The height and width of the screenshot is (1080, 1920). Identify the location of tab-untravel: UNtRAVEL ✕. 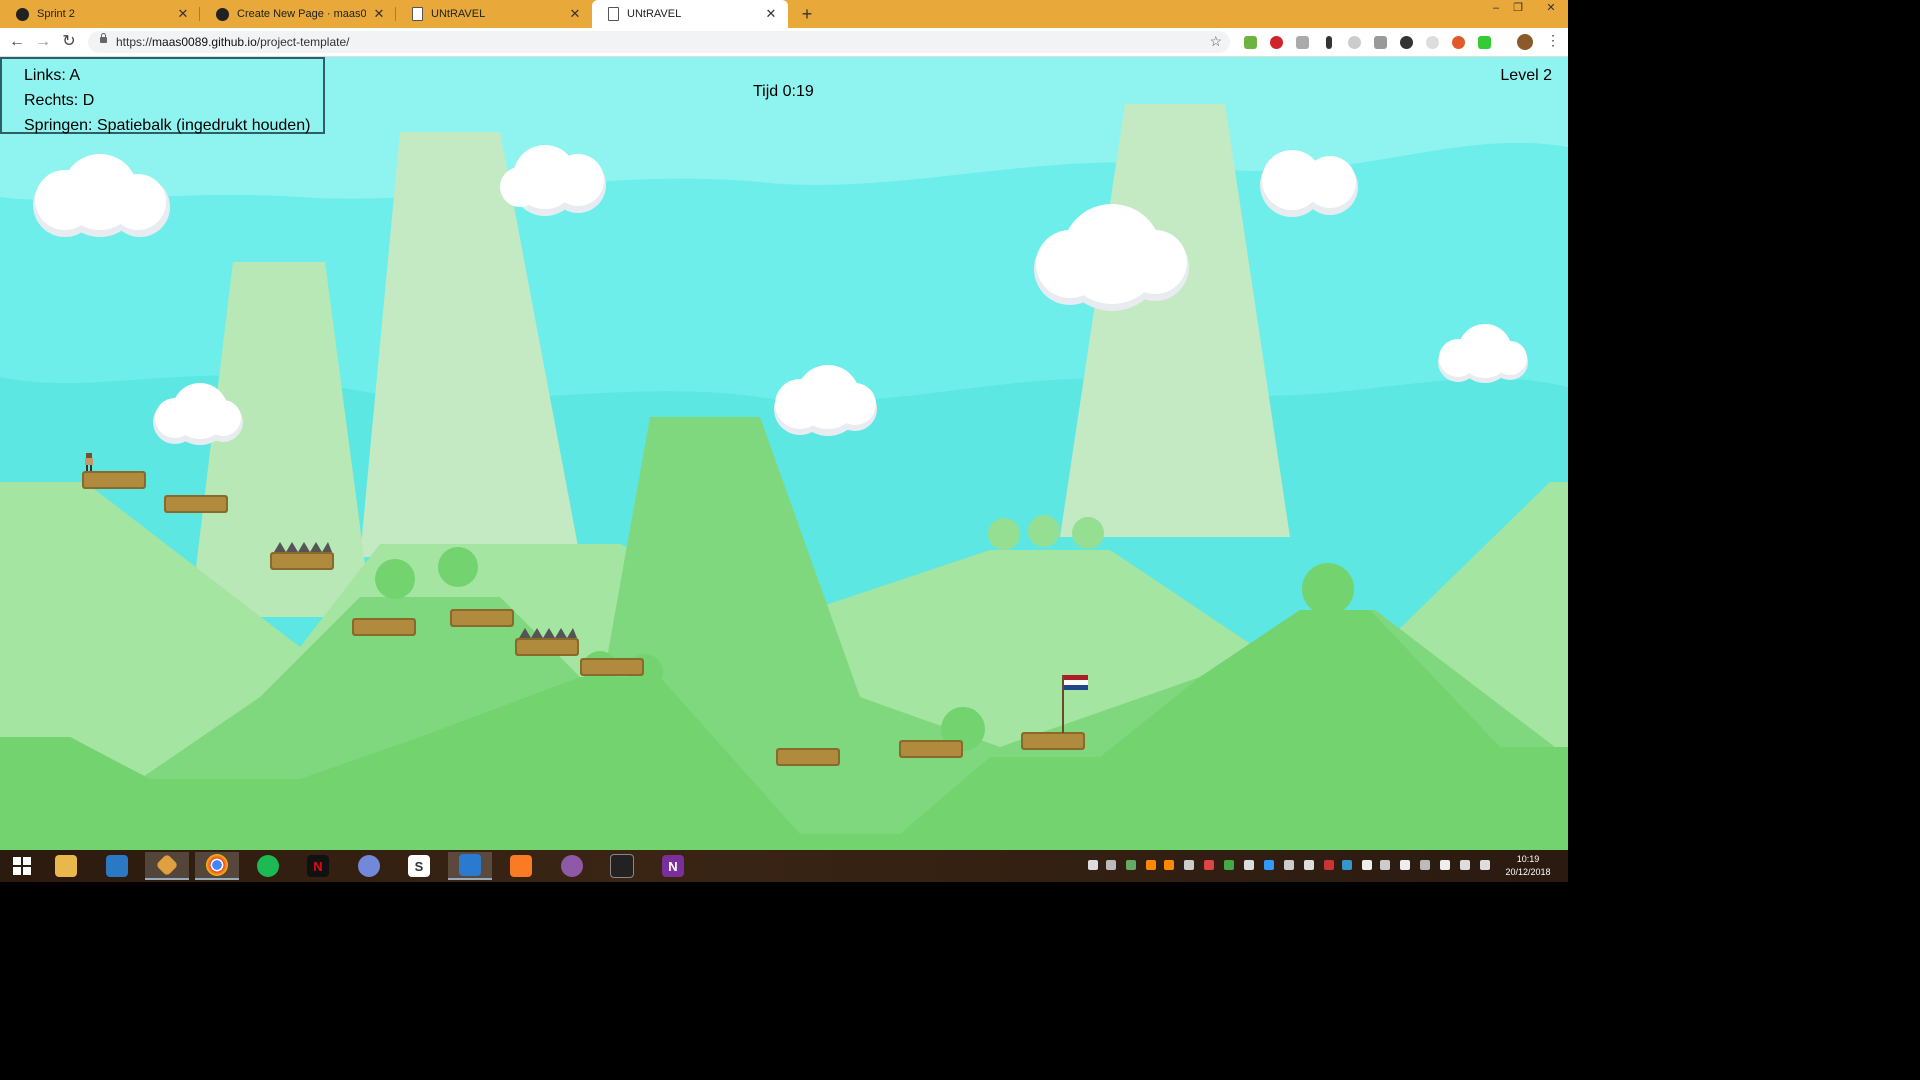
(494, 14).